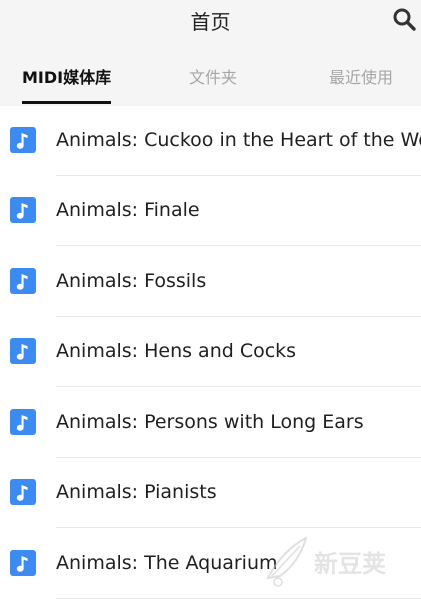  I want to click on list-item: Animals: Pianists, so click(210, 493).